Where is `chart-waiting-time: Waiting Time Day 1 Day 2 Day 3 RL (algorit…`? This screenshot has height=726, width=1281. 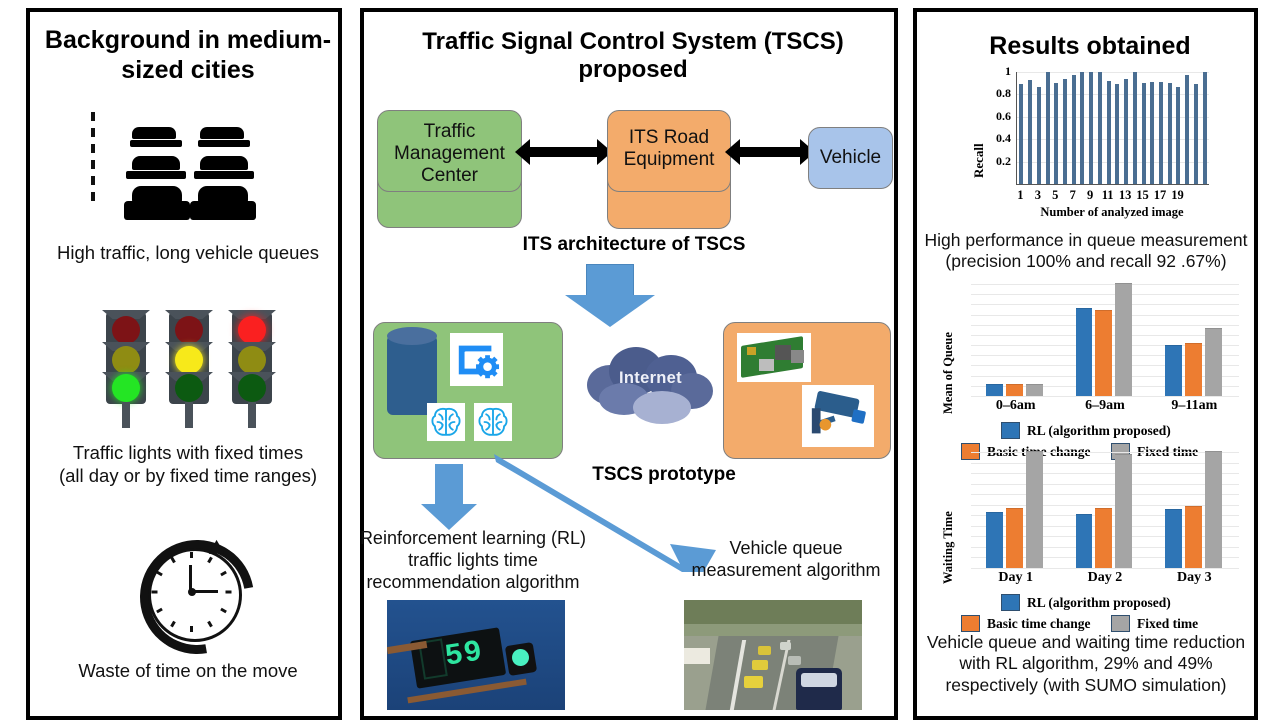
chart-waiting-time: Waiting Time Day 1 Day 2 Day 3 RL (algorit… is located at coordinates (1091, 541).